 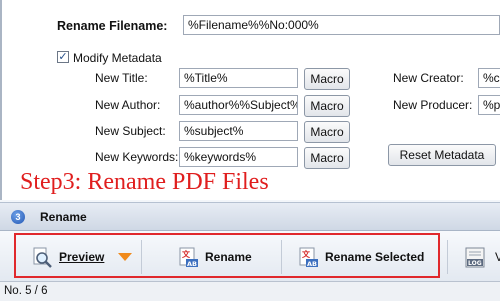 I want to click on new-keywords-label: New Keywords:, so click(x=137, y=157).